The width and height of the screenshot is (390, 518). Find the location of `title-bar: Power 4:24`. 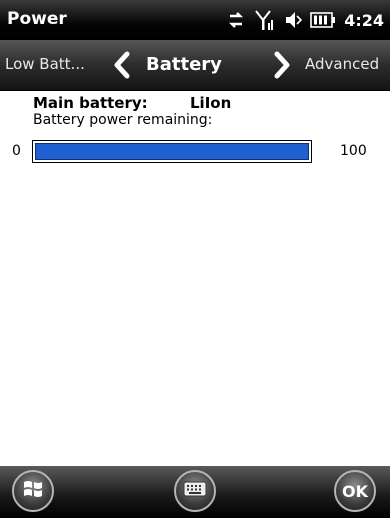

title-bar: Power 4:24 is located at coordinates (195, 20).